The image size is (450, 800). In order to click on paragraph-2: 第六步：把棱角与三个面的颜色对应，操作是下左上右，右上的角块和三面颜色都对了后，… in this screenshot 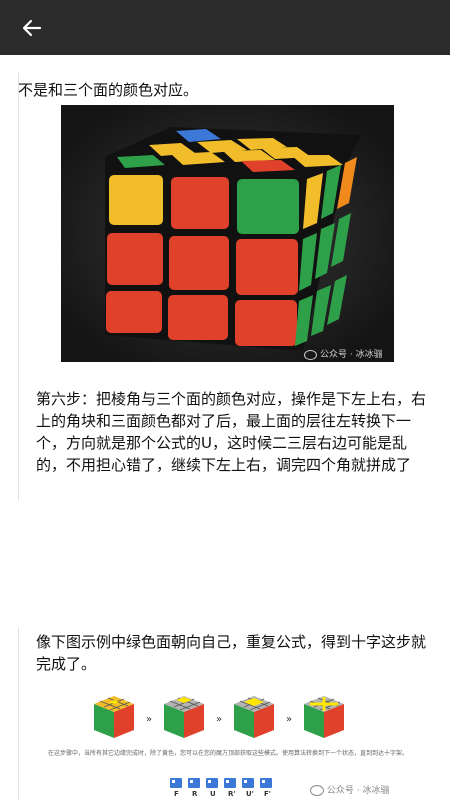, I will do `click(231, 432)`.